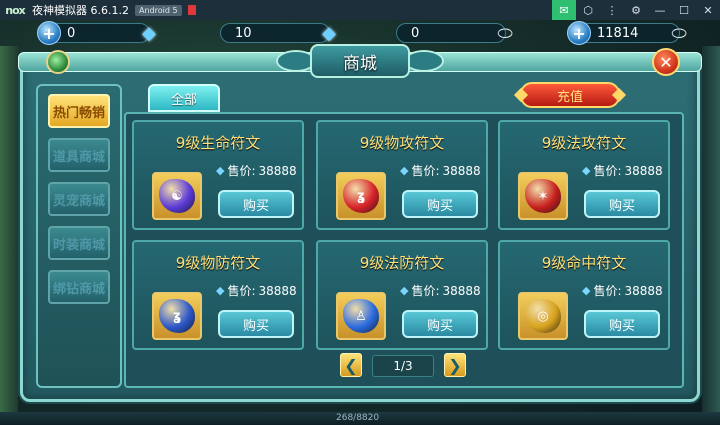  I want to click on rune-stone-icon: ◎, so click(543, 316).